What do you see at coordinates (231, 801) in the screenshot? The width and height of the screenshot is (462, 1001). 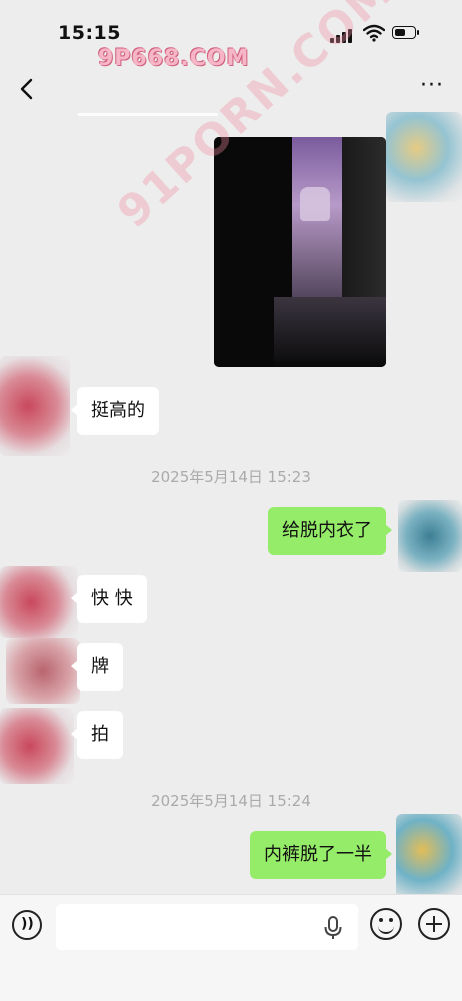 I see `message-timestamp: 2025年5月14日 15:24` at bounding box center [231, 801].